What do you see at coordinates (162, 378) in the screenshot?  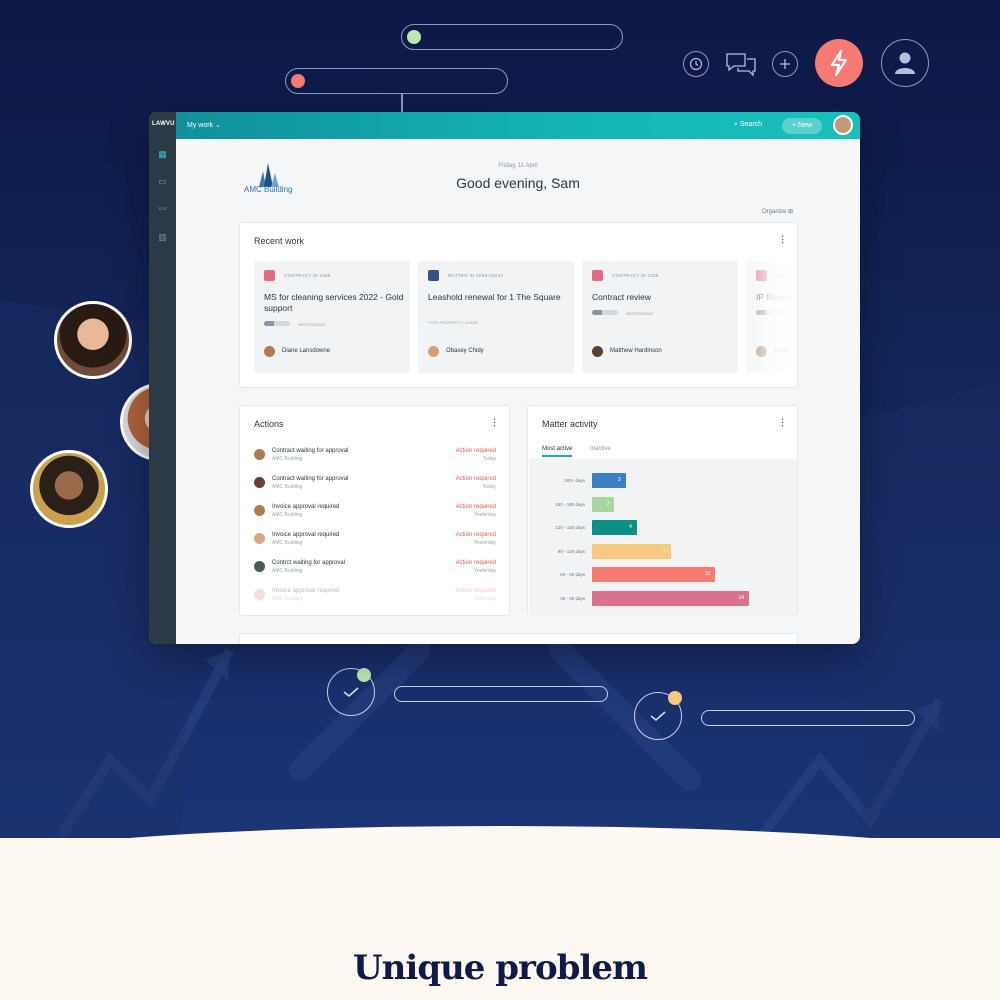 I see `sidebar: LAWVU ▦ ▭ 〰 ▥` at bounding box center [162, 378].